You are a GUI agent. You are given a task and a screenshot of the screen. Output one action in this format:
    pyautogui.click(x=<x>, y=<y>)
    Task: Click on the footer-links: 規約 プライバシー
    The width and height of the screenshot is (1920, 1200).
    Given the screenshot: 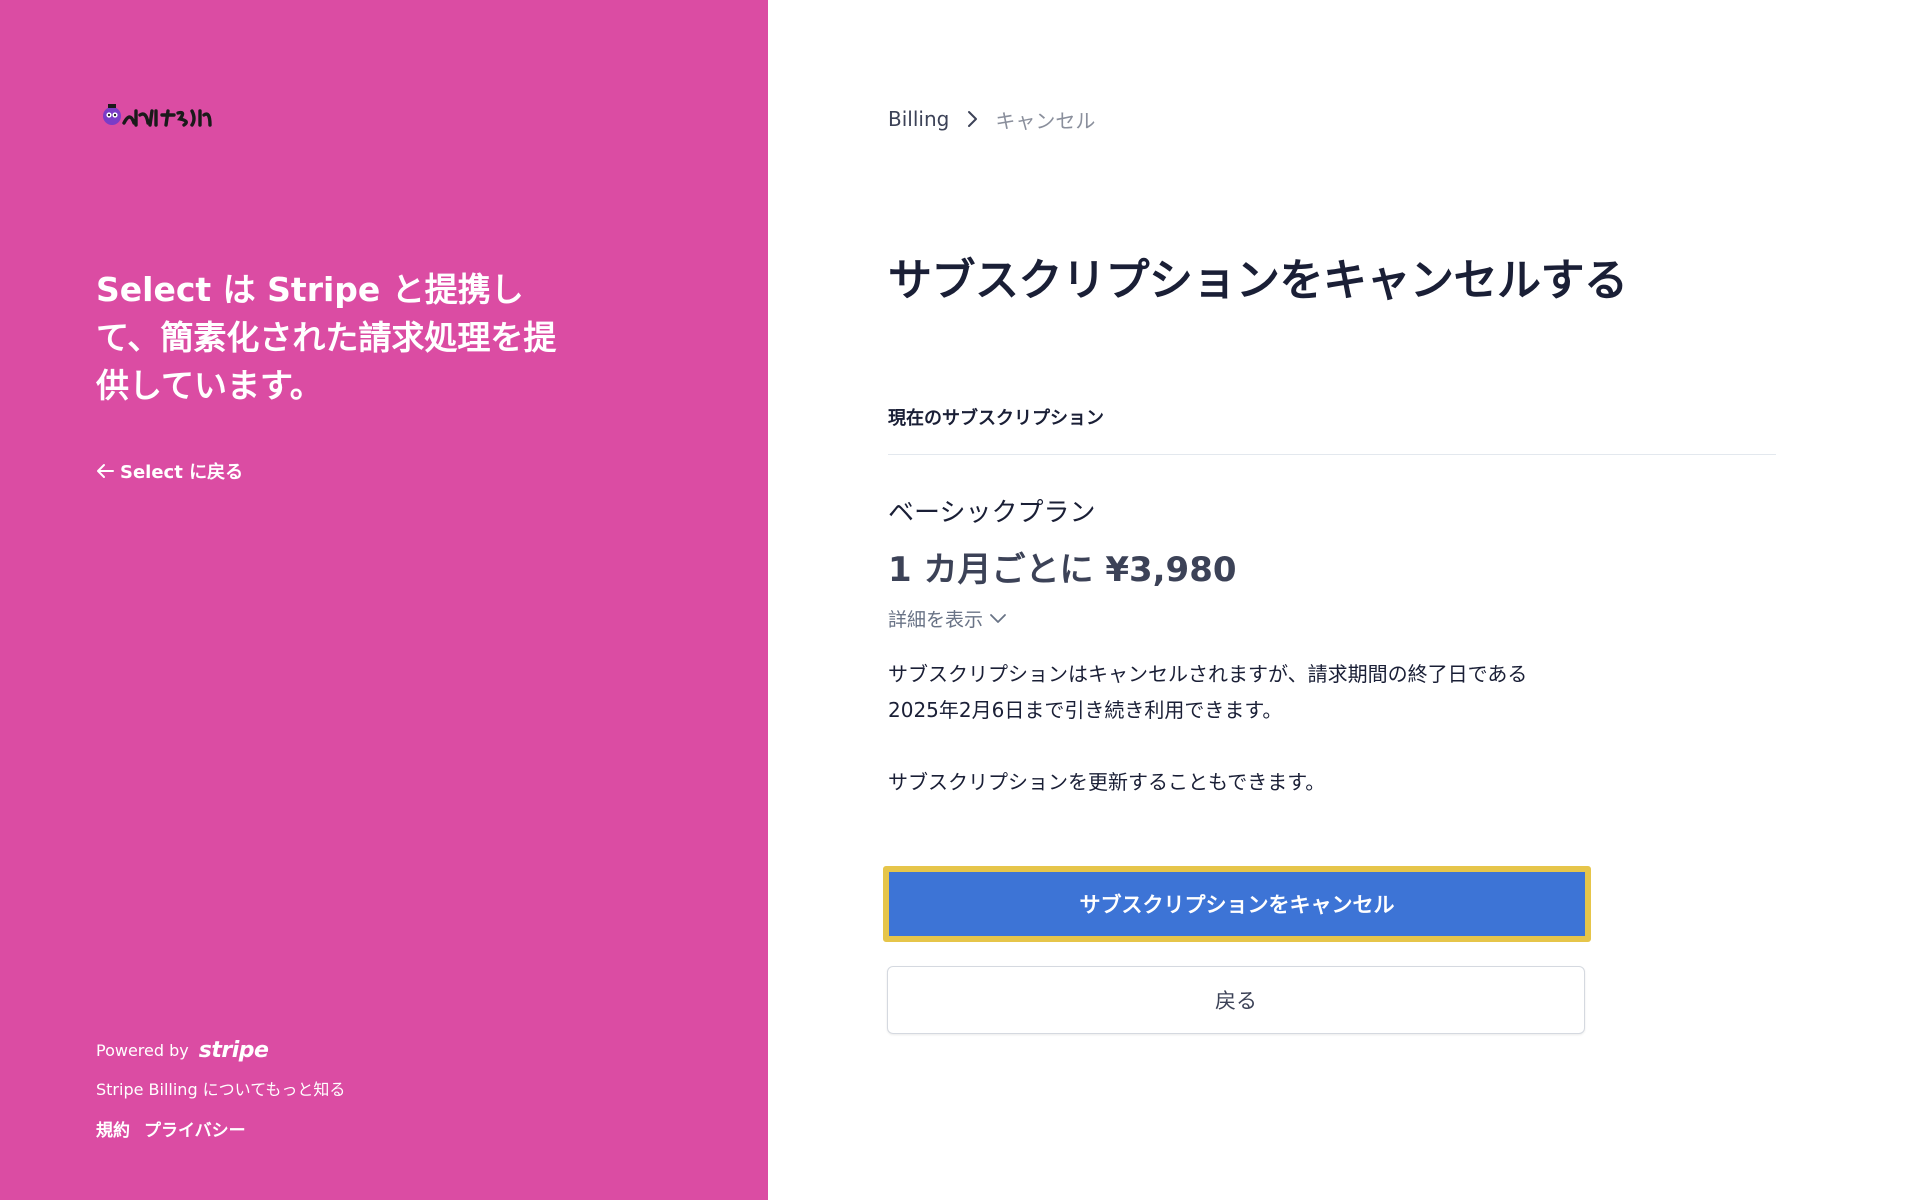 What is the action you would take?
    pyautogui.click(x=171, y=1128)
    